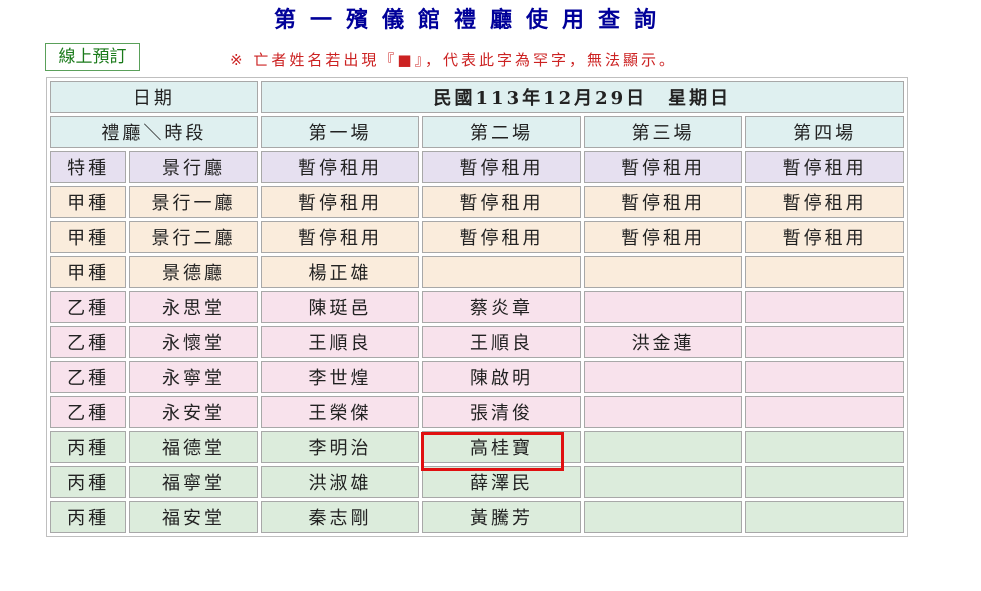 The width and height of the screenshot is (981, 591). I want to click on session-cell: 蔡炎章, so click(501, 307).